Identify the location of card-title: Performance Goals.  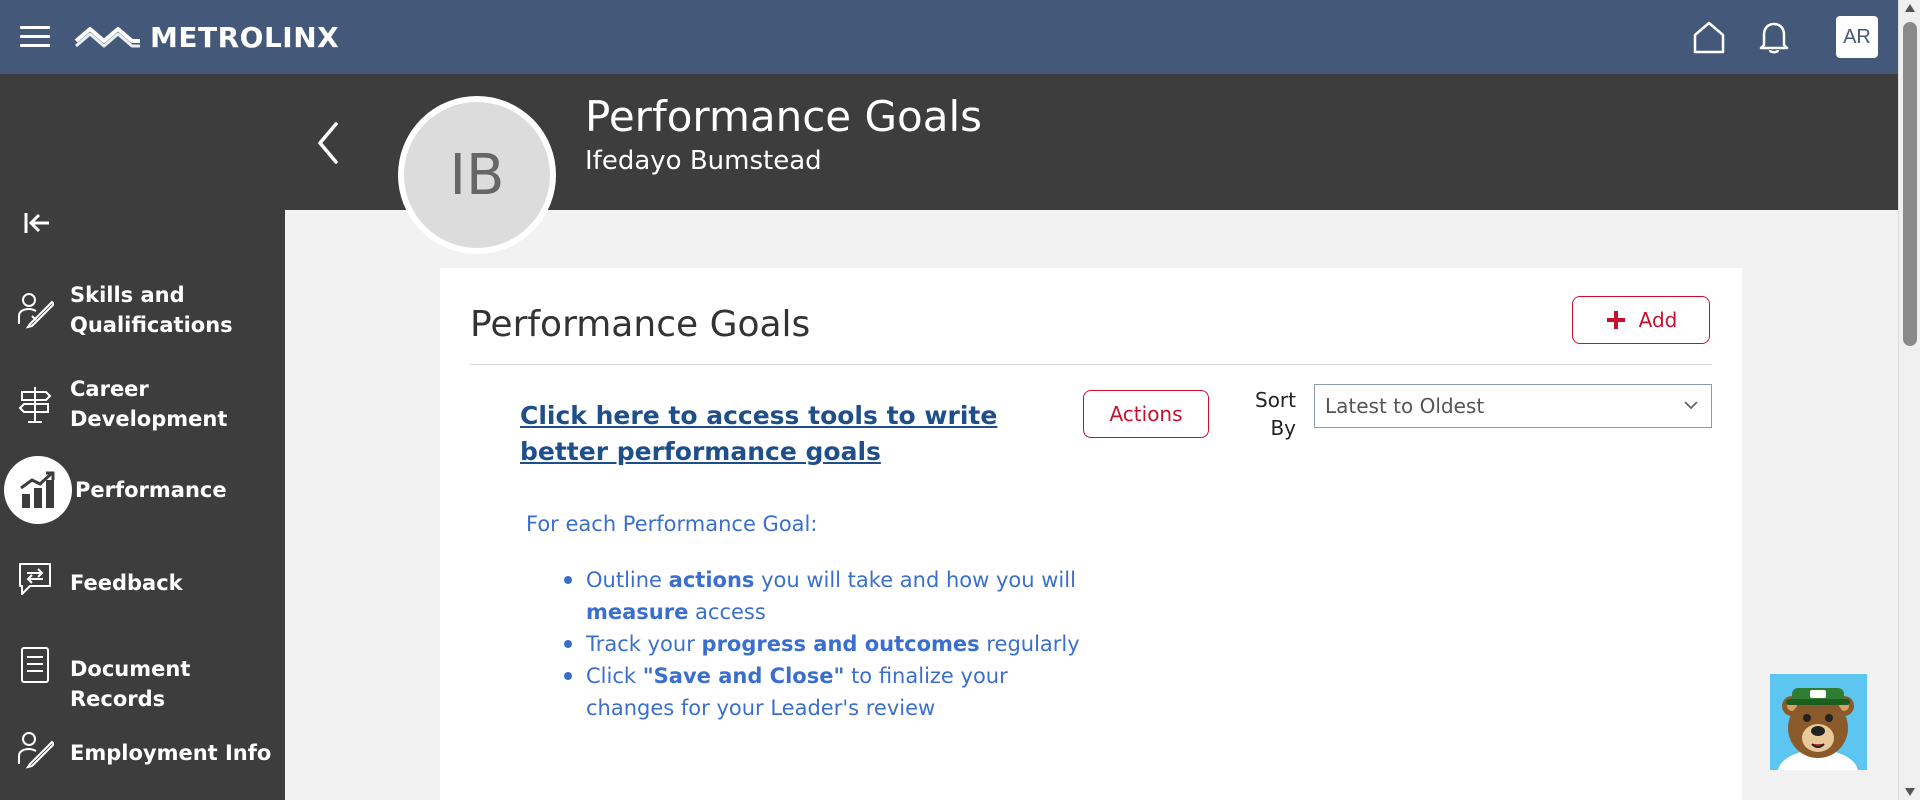
(640, 324).